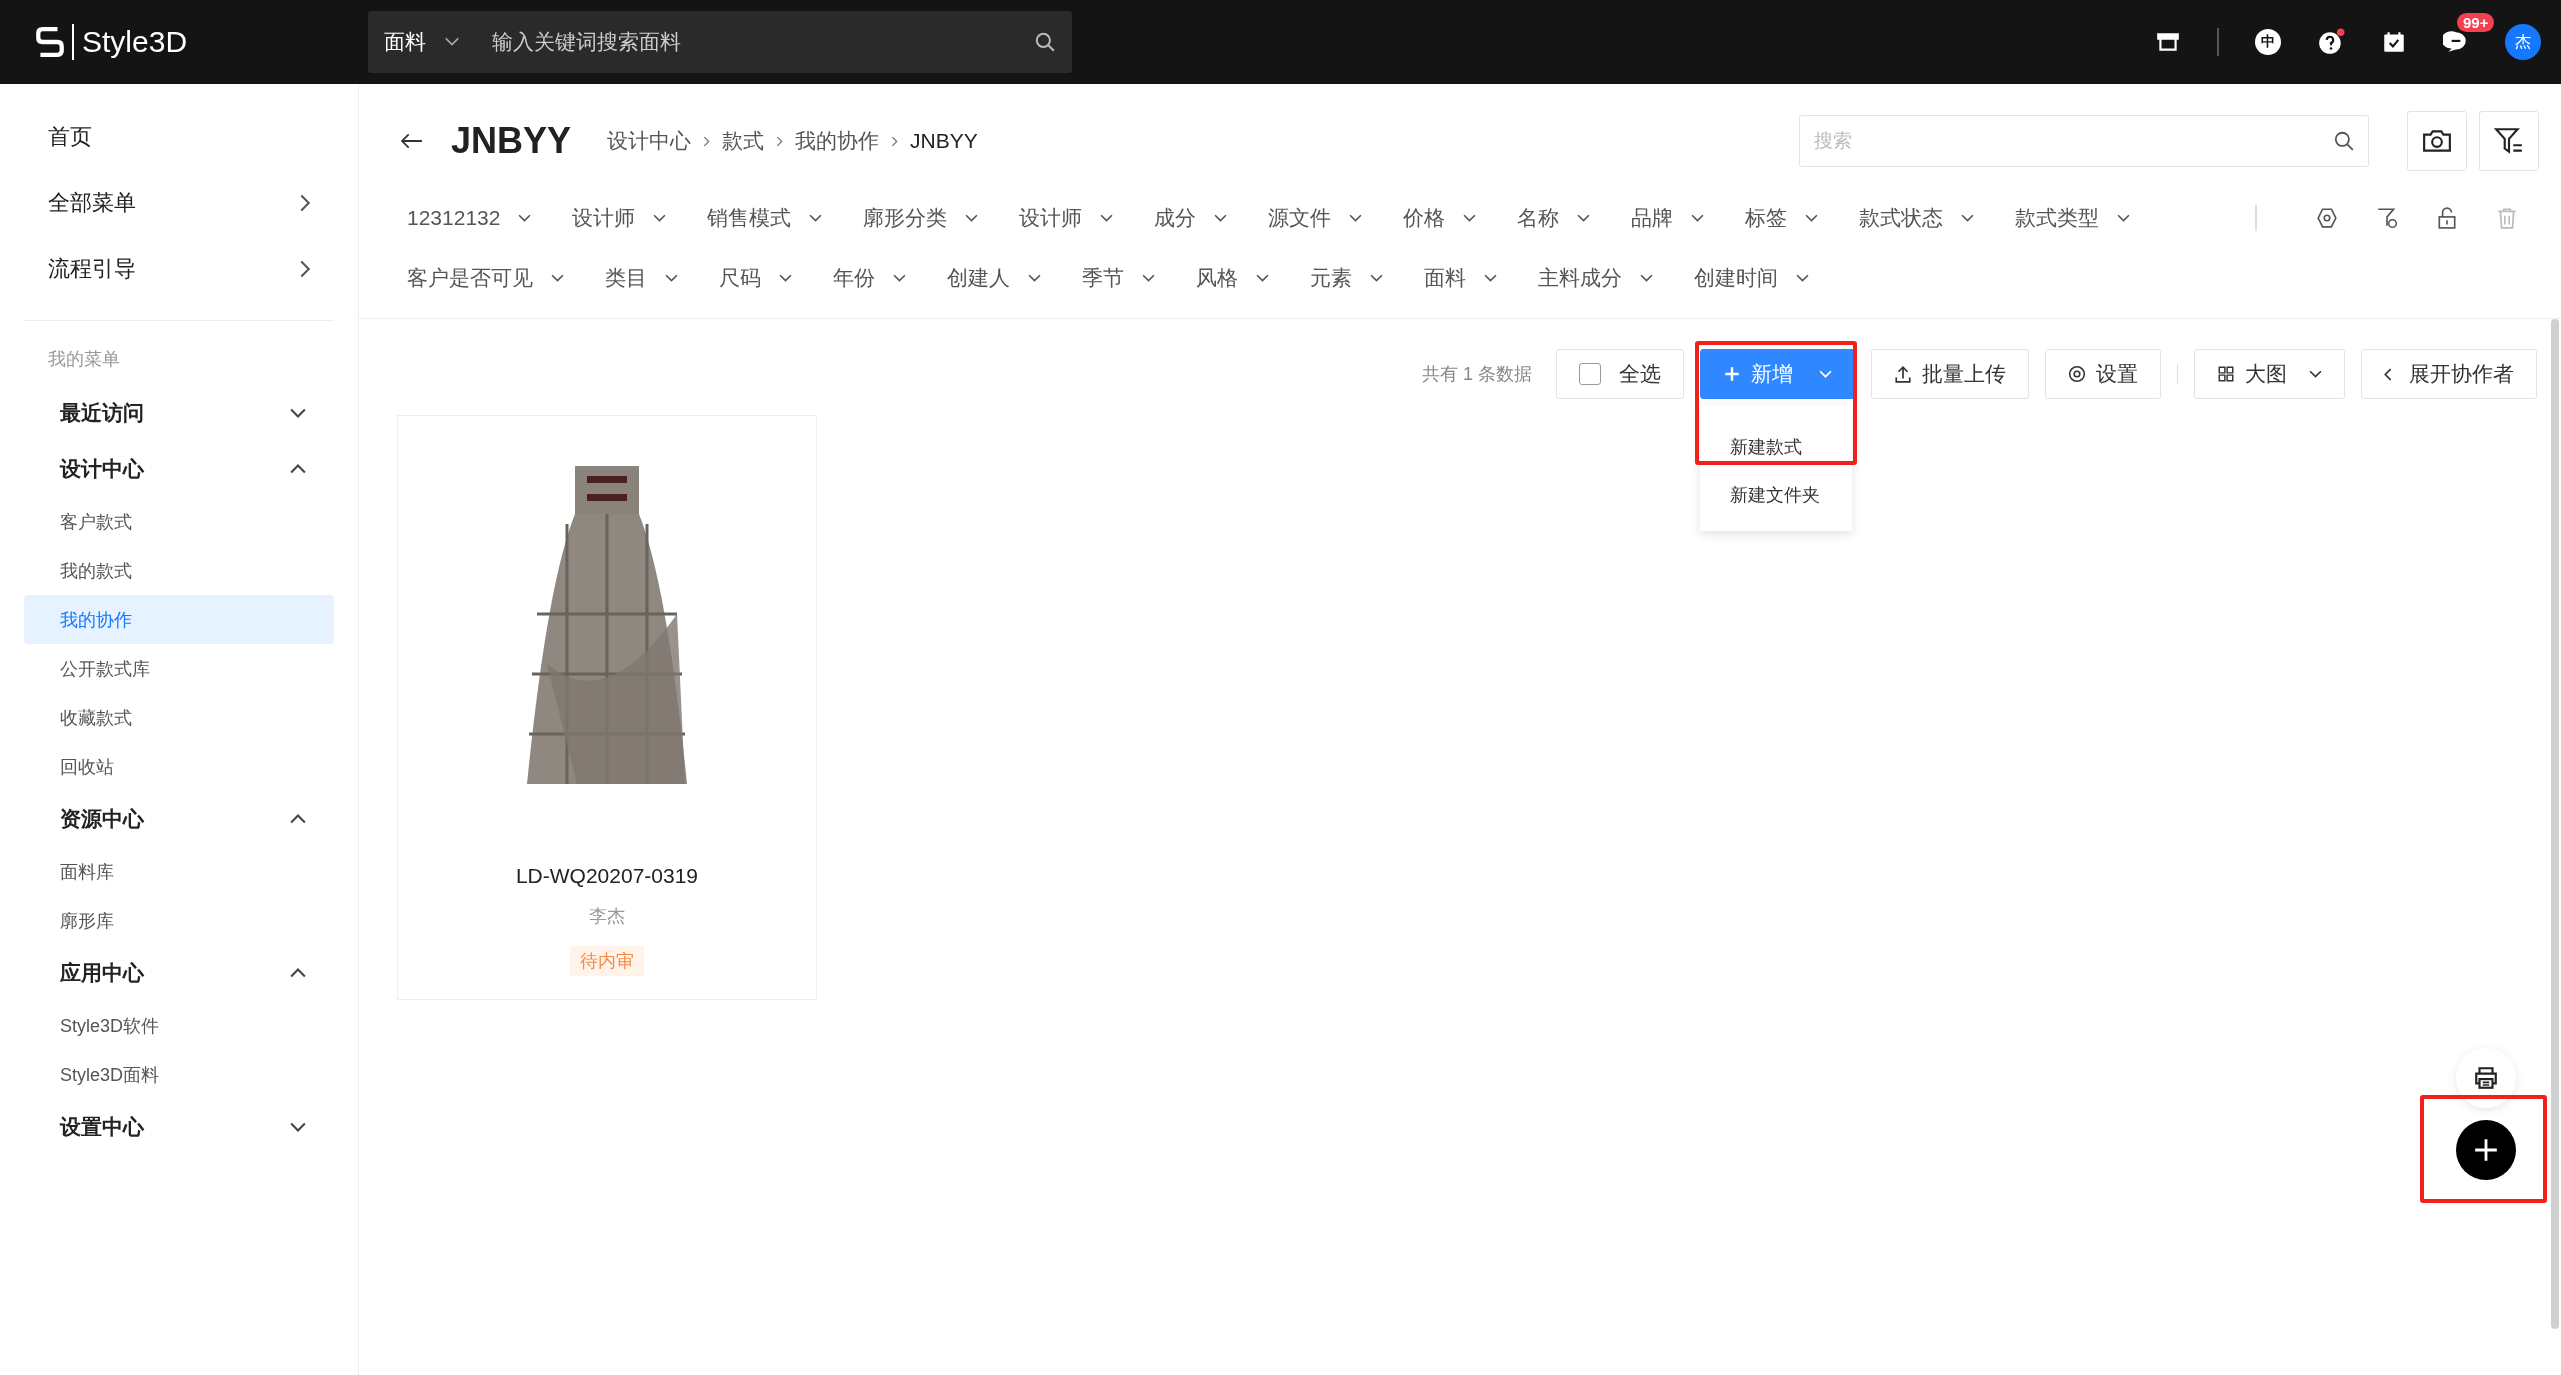  I want to click on checkbox, so click(1590, 374).